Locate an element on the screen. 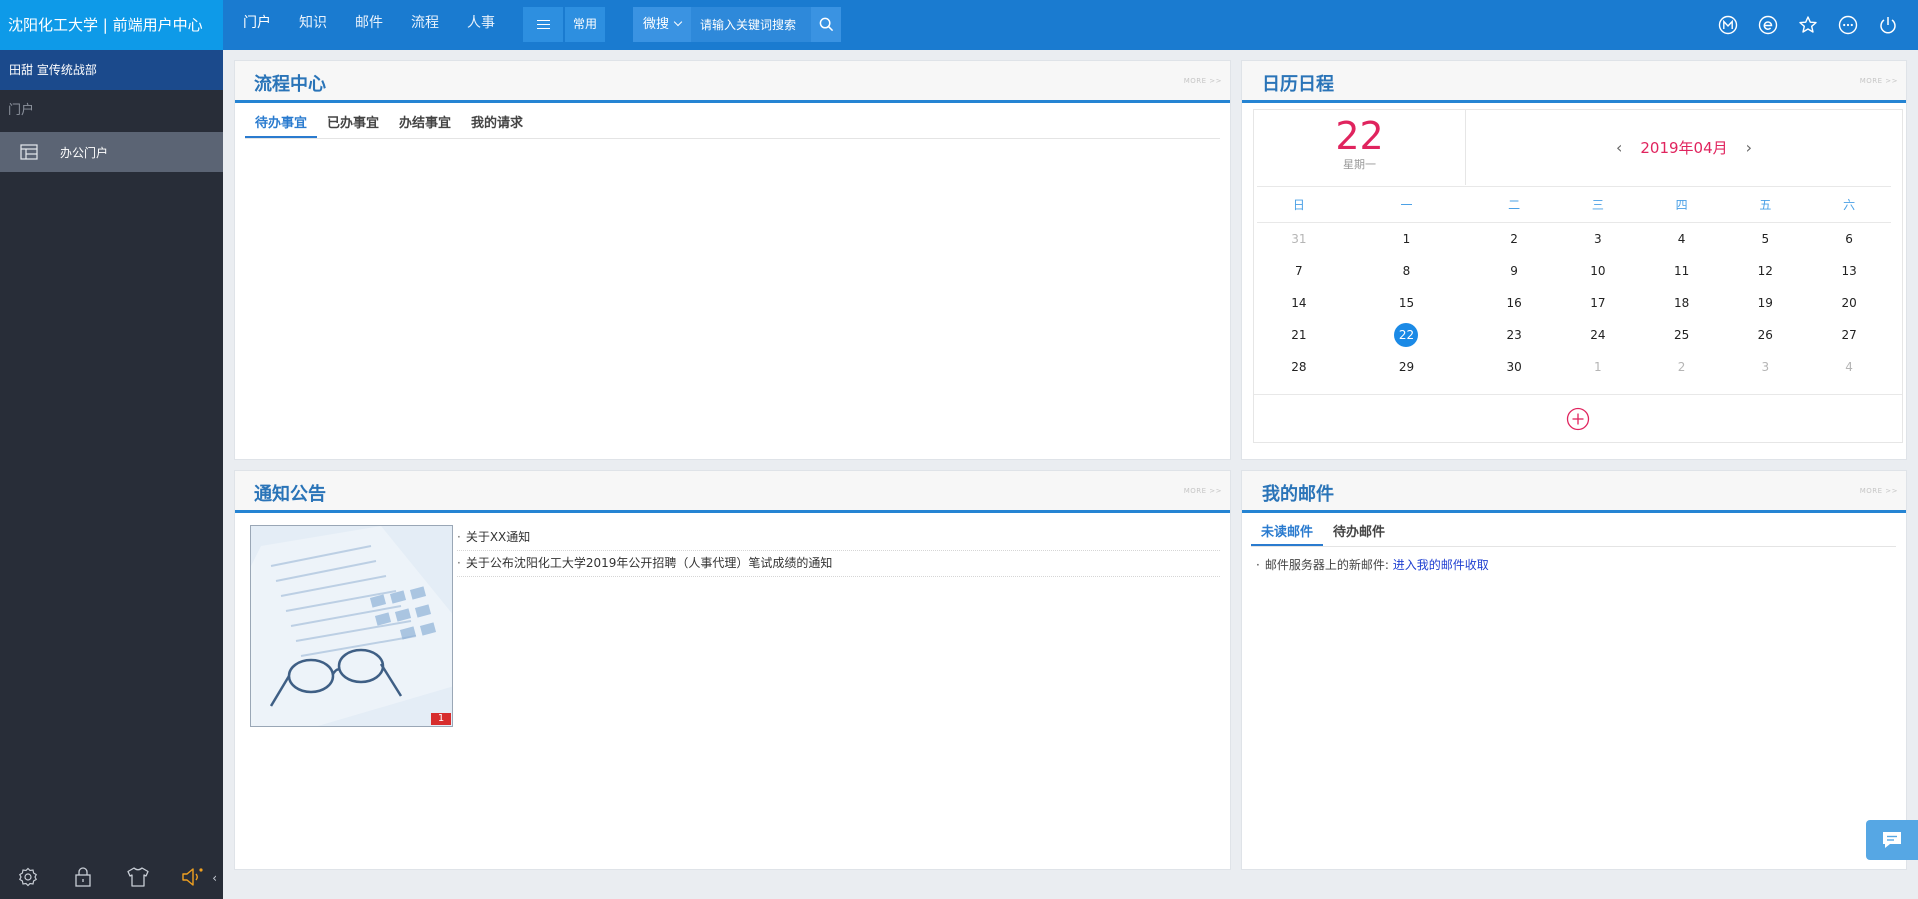 This screenshot has height=899, width=1918. calendar-day: 18 is located at coordinates (1682, 303).